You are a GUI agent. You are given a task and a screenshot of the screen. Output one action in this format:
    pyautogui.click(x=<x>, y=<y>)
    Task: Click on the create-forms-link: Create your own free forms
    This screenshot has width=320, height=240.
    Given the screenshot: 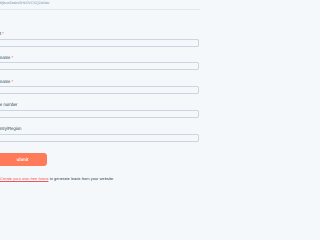 What is the action you would take?
    pyautogui.click(x=24, y=178)
    